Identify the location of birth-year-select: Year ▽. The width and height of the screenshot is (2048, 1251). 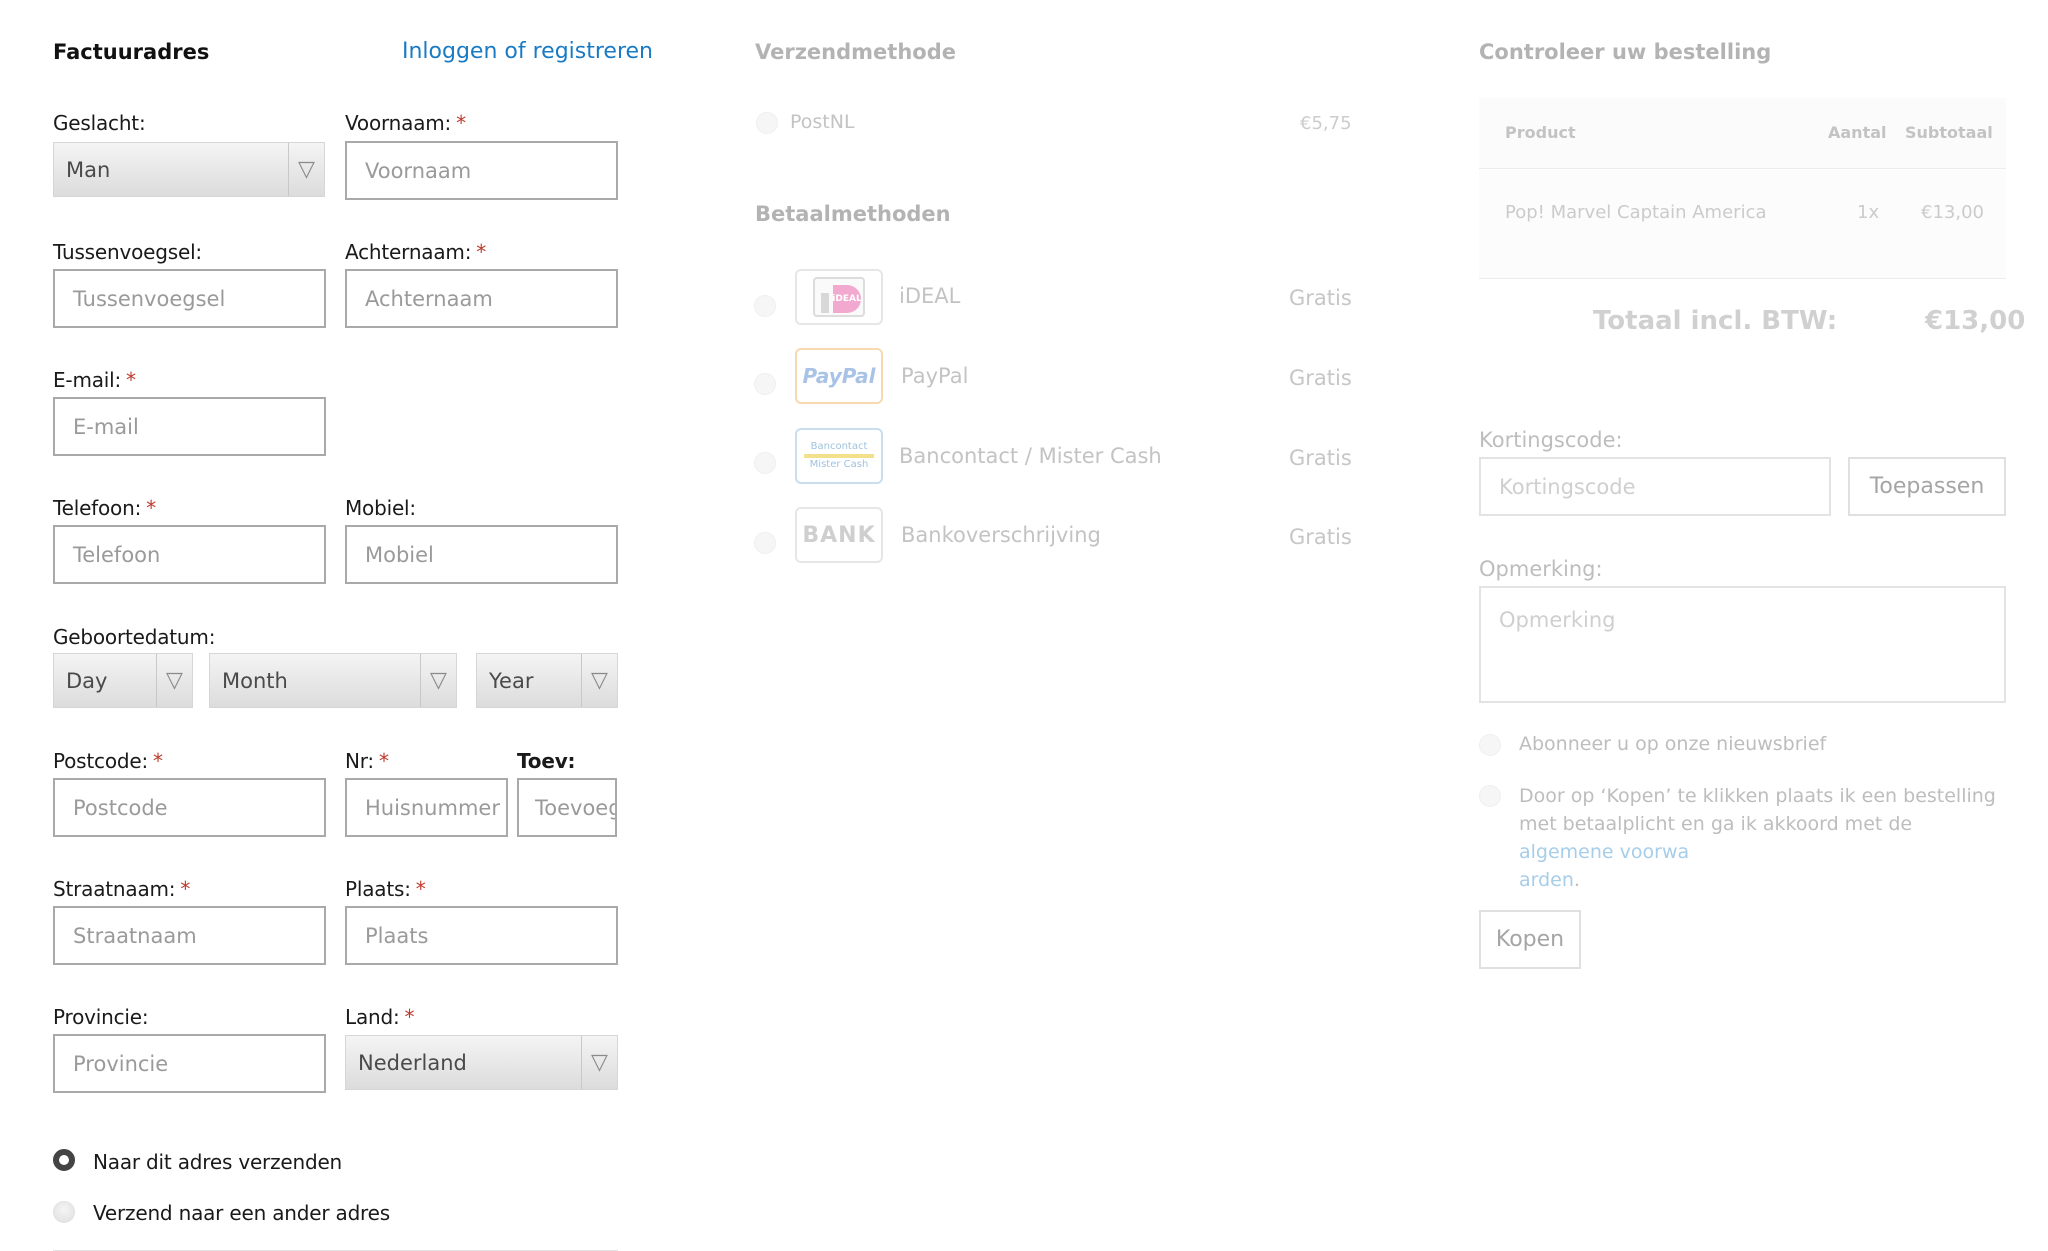
(547, 680).